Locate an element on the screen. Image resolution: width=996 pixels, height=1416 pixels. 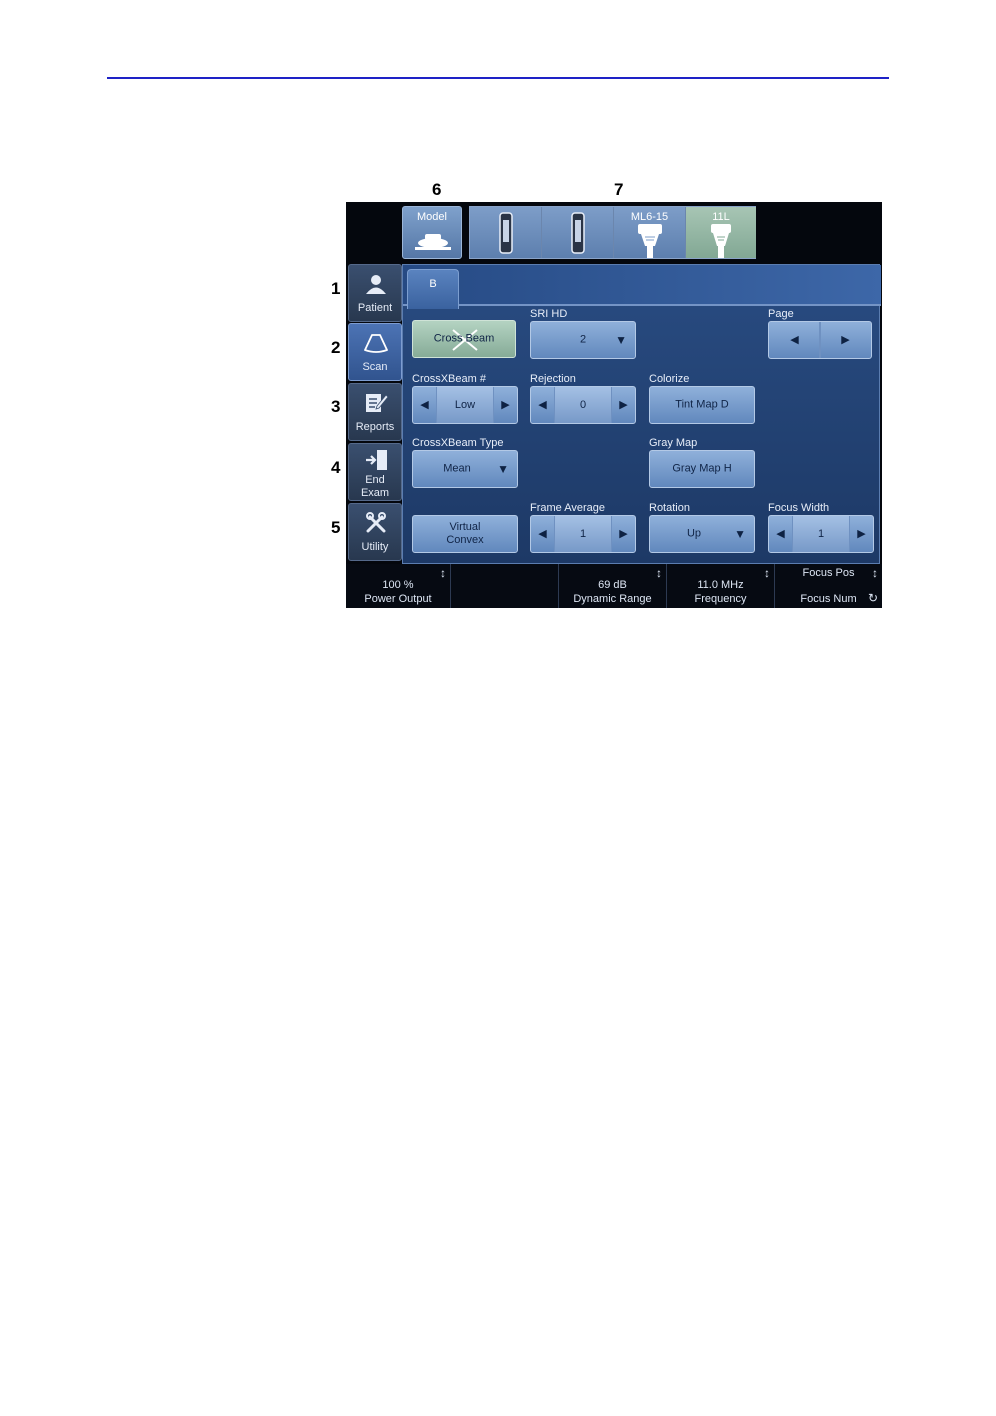
colorize-button: Tint Map D is located at coordinates (702, 405).